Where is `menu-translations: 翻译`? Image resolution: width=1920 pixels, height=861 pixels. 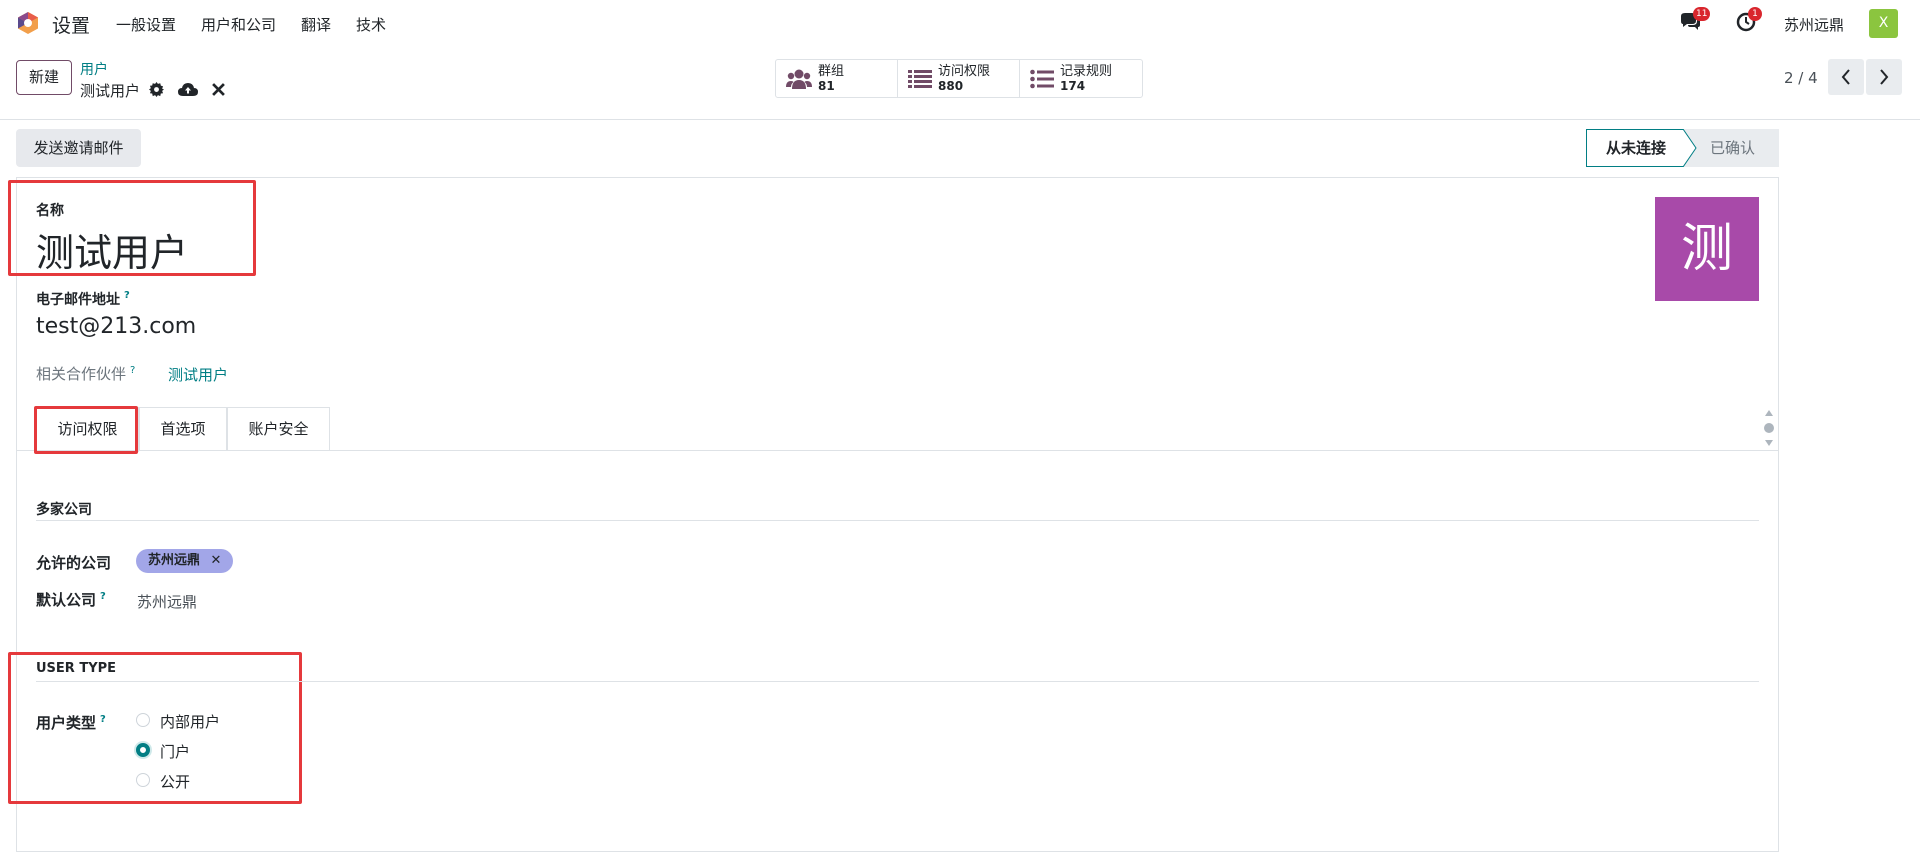
menu-translations: 翻译 is located at coordinates (316, 24).